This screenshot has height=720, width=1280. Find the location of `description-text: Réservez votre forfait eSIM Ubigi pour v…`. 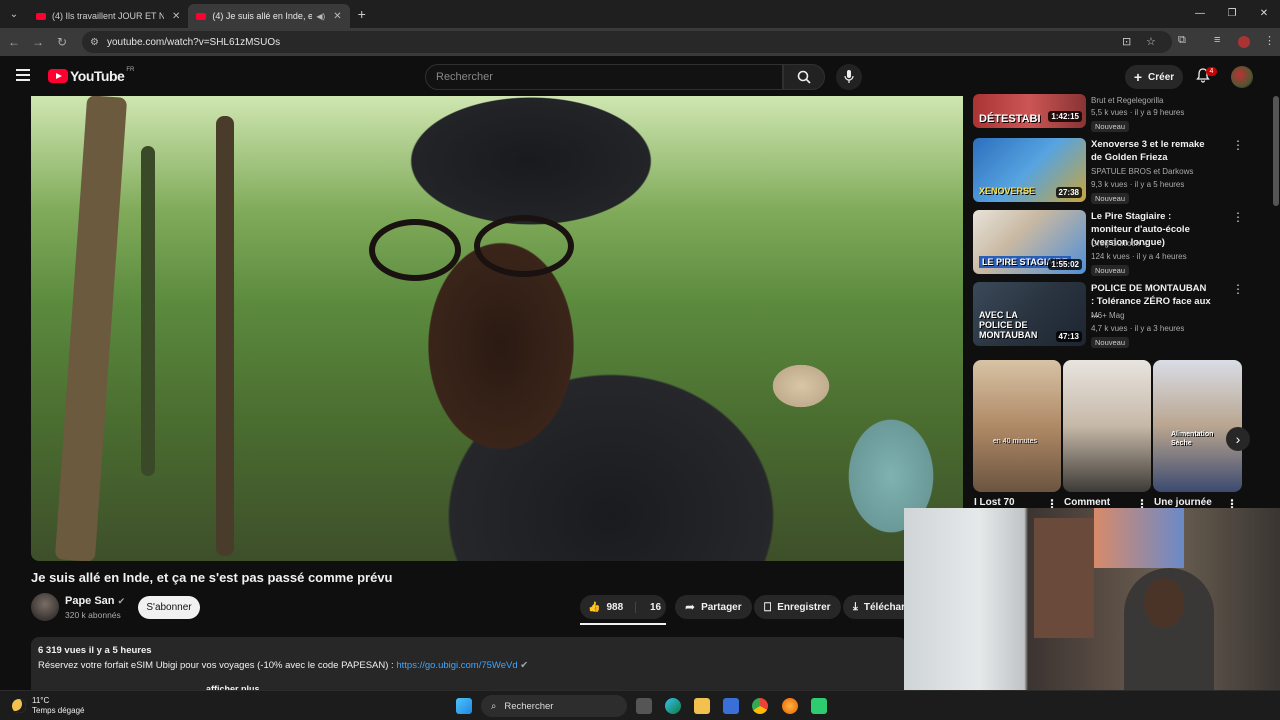

description-text: Réservez votre forfait eSIM Ubigi pour v… is located at coordinates (283, 665).